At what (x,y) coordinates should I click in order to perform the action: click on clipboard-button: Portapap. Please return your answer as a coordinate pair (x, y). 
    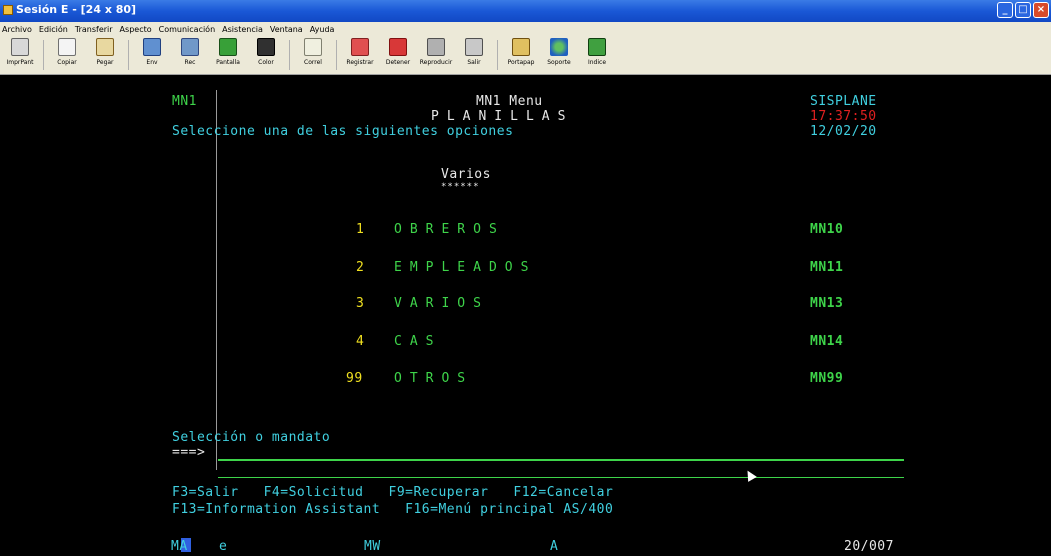
    Looking at the image, I should click on (521, 51).